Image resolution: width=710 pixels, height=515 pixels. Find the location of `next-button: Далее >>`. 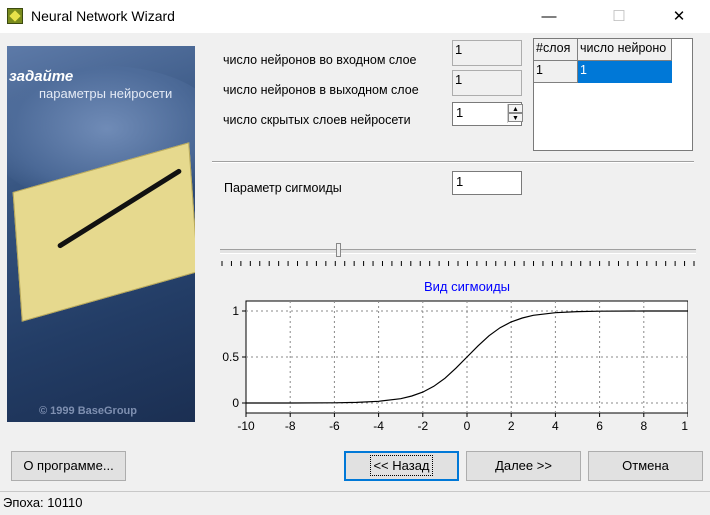

next-button: Далее >> is located at coordinates (523, 466).